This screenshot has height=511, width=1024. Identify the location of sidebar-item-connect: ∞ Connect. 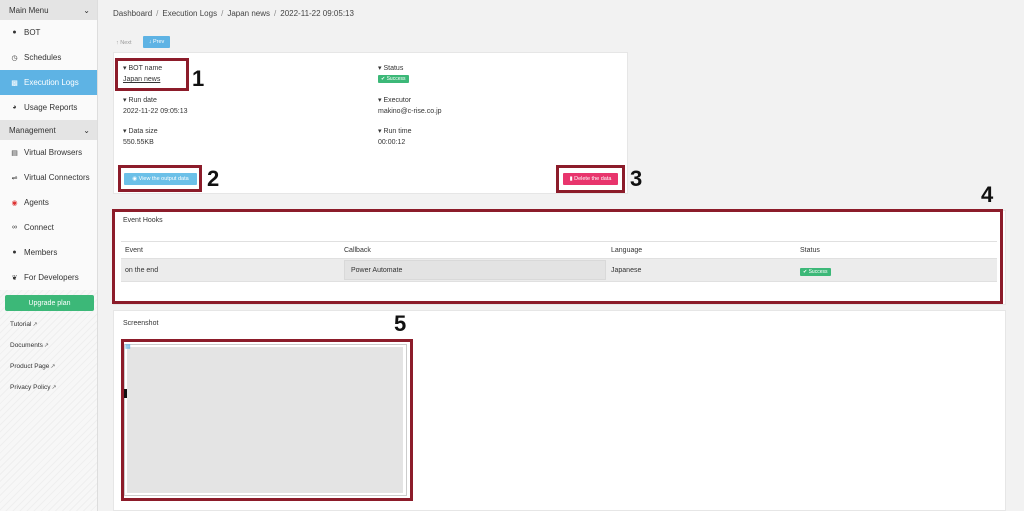
(48, 227).